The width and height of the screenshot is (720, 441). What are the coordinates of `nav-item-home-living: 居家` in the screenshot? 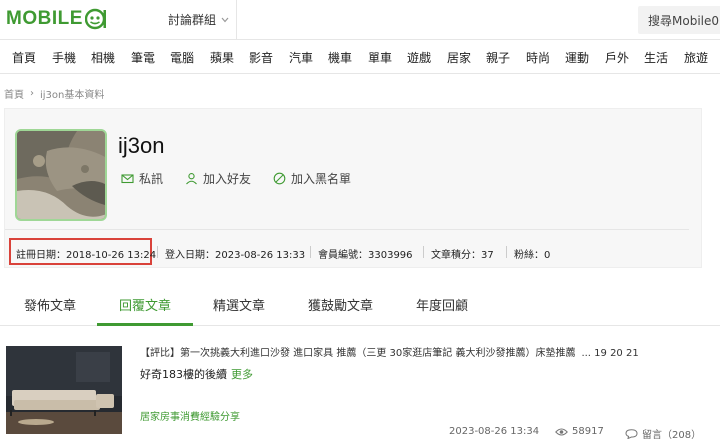 It's located at (459, 57).